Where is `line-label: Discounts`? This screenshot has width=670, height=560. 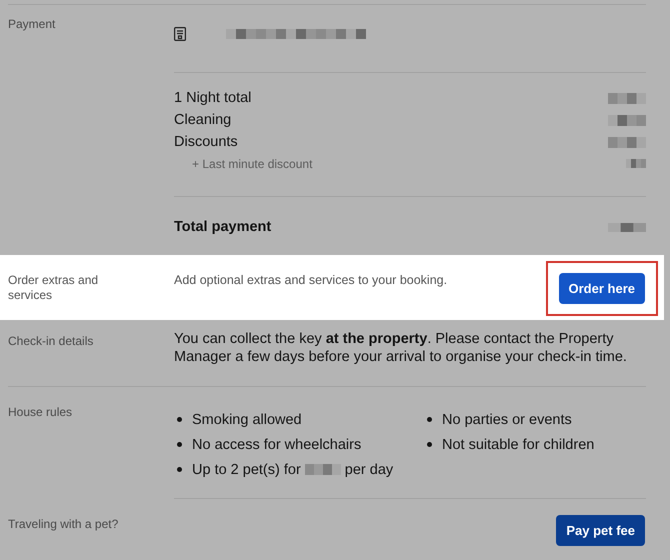 line-label: Discounts is located at coordinates (206, 142).